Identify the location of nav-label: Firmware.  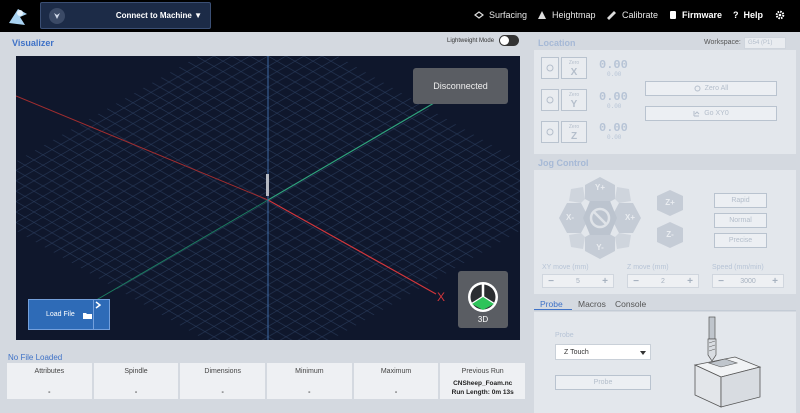
(702, 15).